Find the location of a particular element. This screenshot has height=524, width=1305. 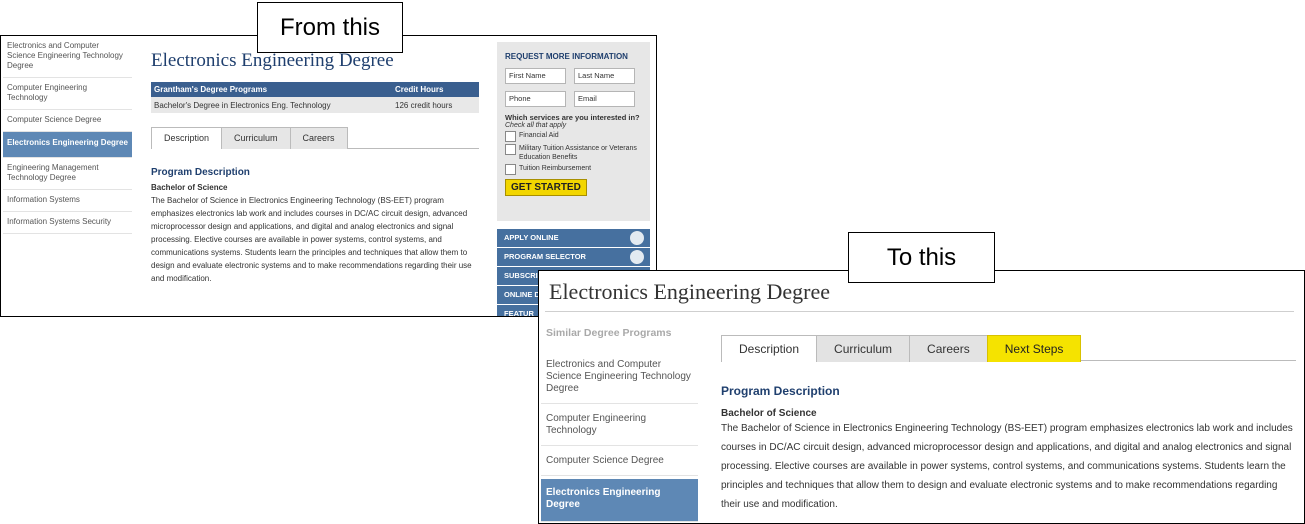

option-financial-aid: Financial Aid is located at coordinates (573, 136).